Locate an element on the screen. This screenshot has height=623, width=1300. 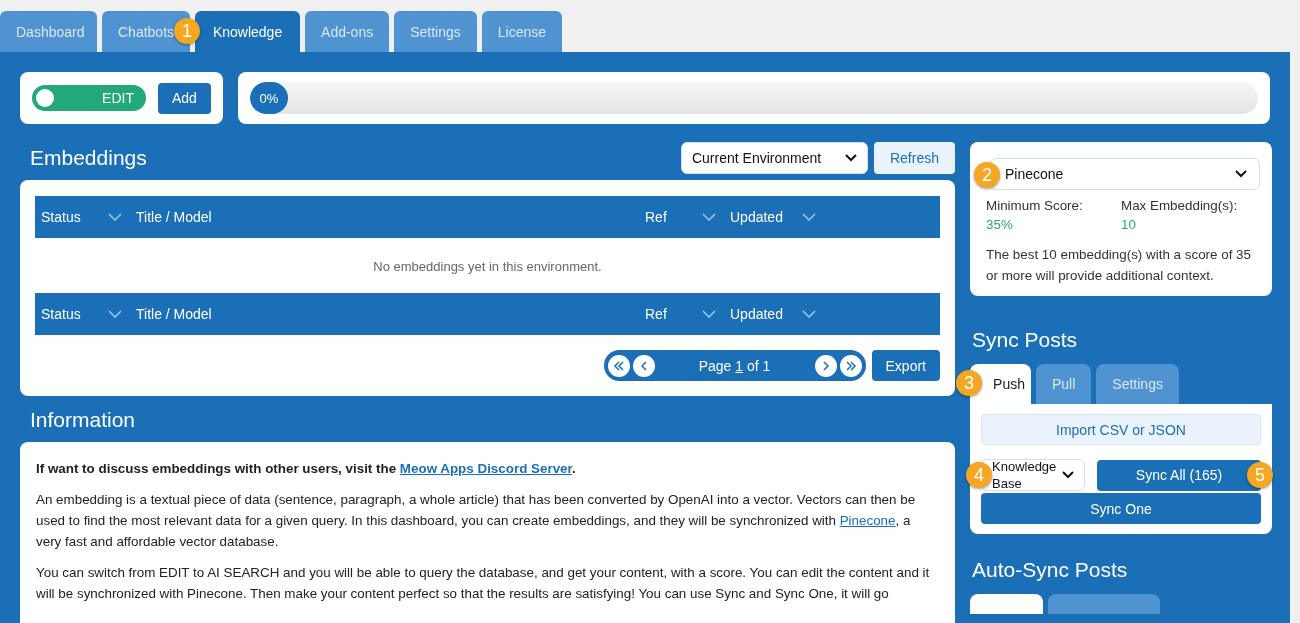
section-title: Auto-Sync Posts is located at coordinates (1050, 570).